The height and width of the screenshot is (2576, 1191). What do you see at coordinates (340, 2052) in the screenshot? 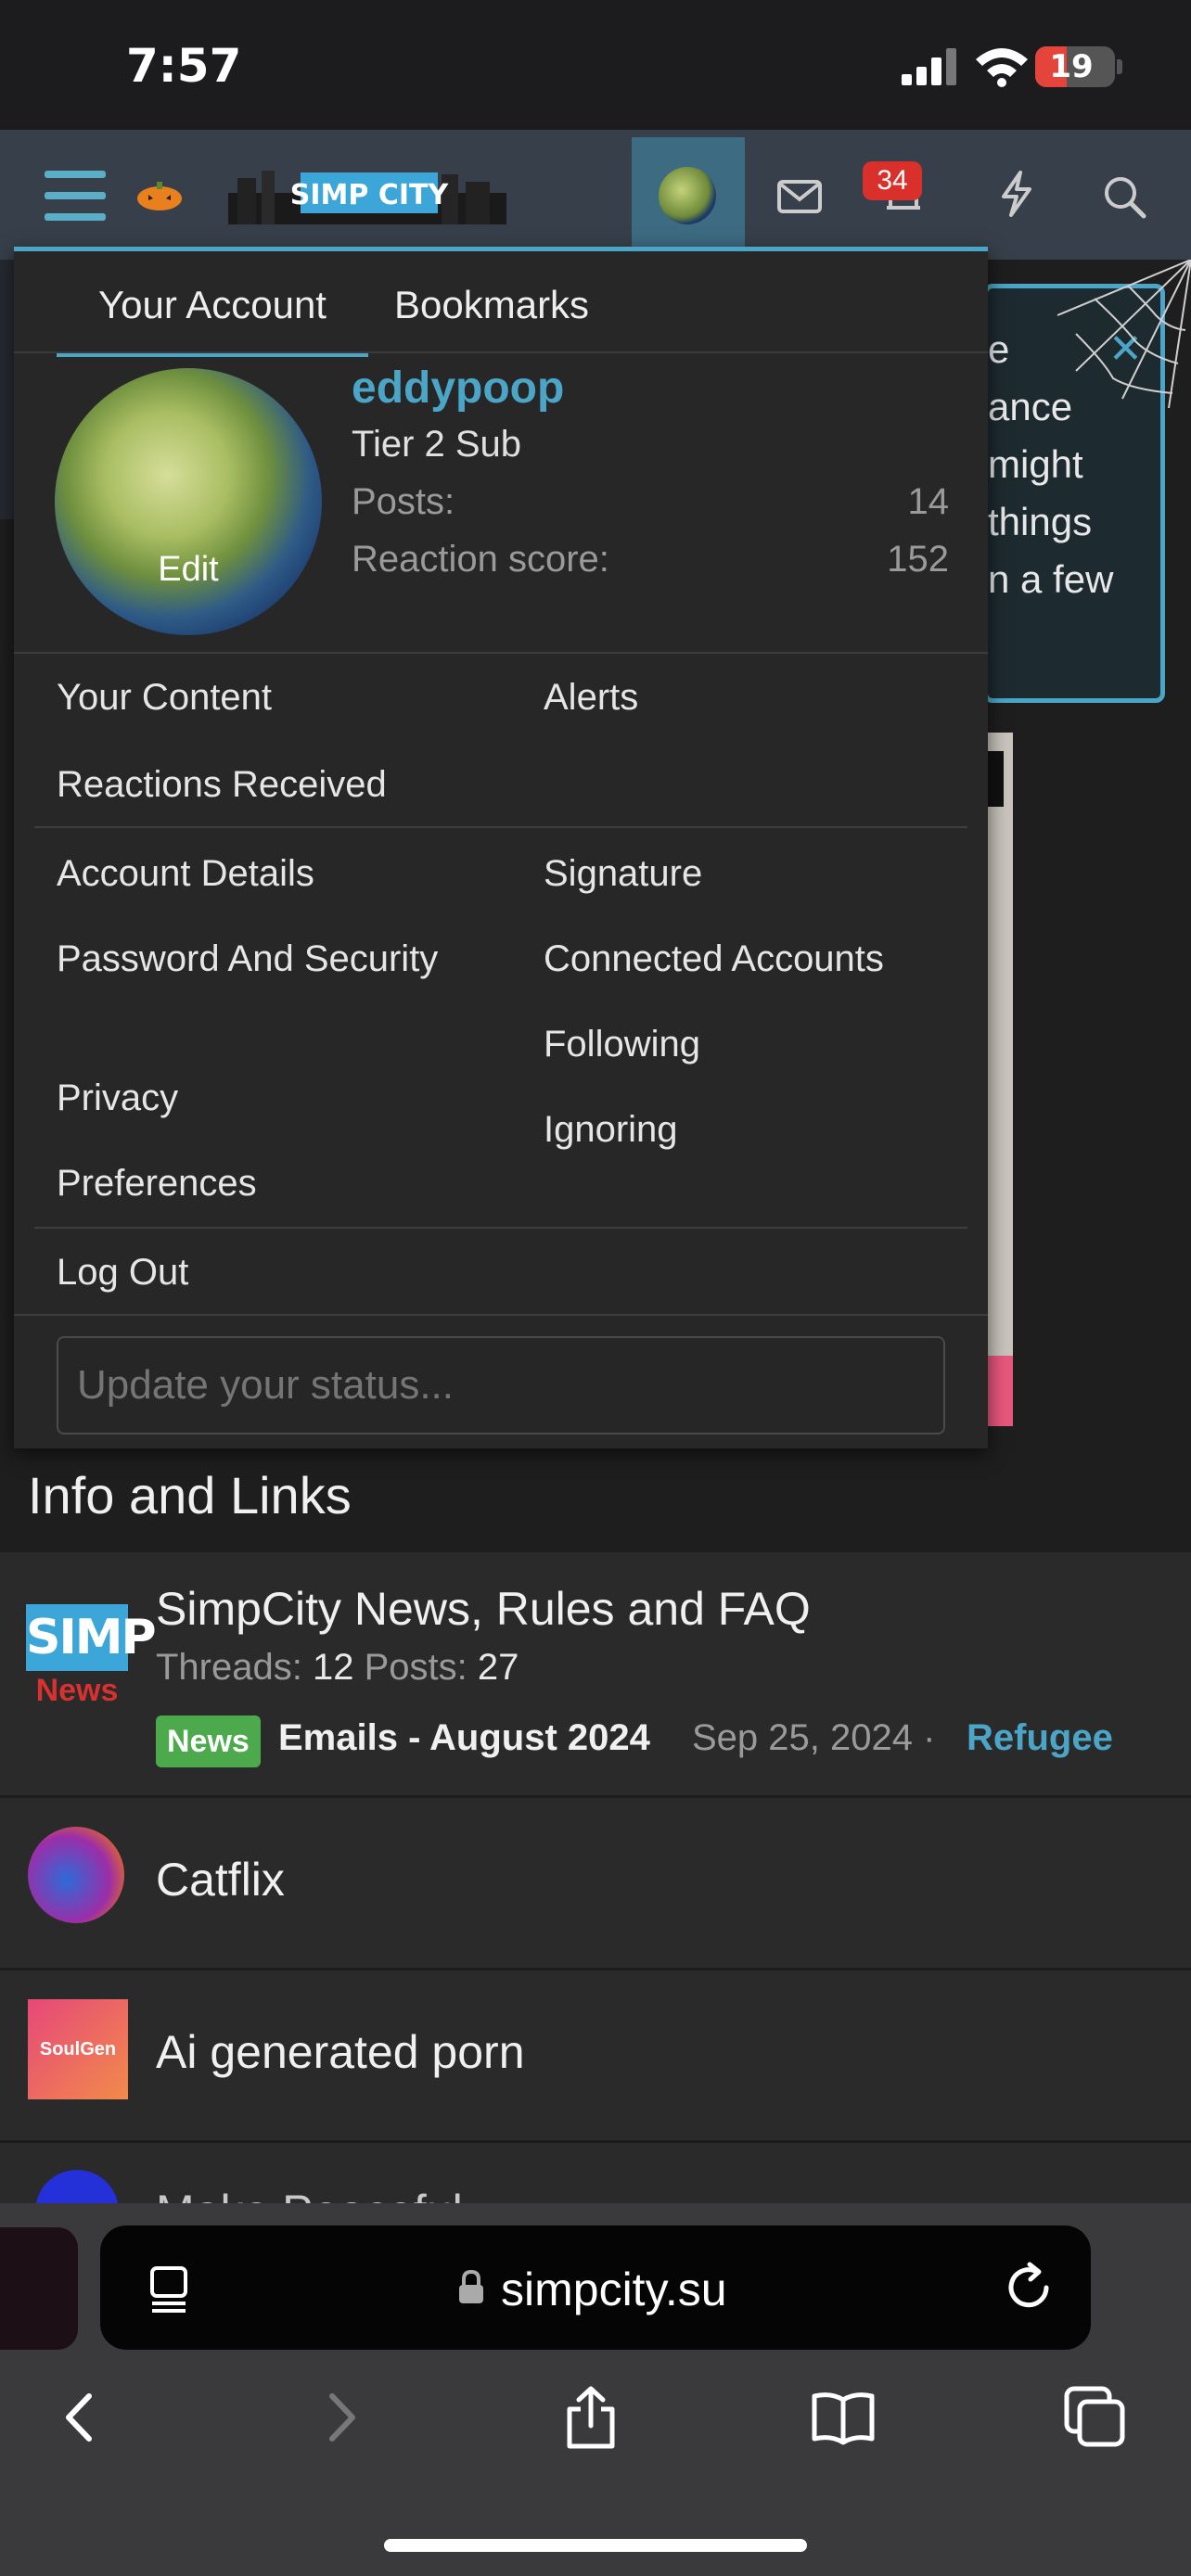
I see `forum-title-ai-generated: Ai generated porn` at bounding box center [340, 2052].